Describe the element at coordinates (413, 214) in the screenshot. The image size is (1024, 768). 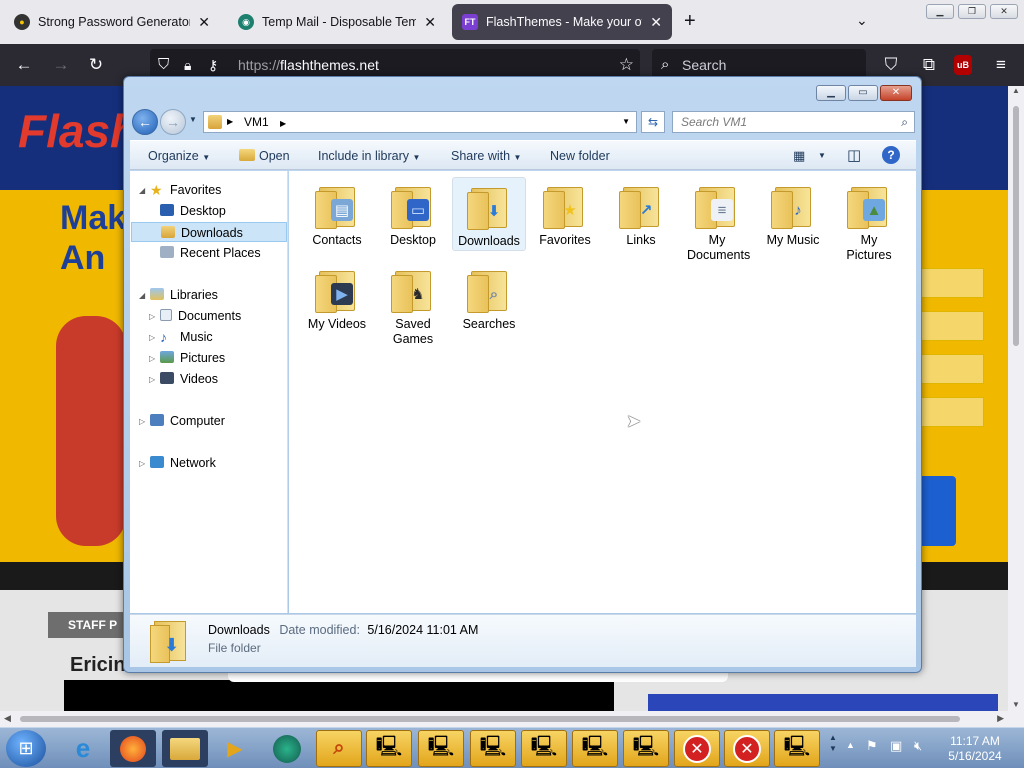
I see `folder-desktop: ▭ Desktop` at that location.